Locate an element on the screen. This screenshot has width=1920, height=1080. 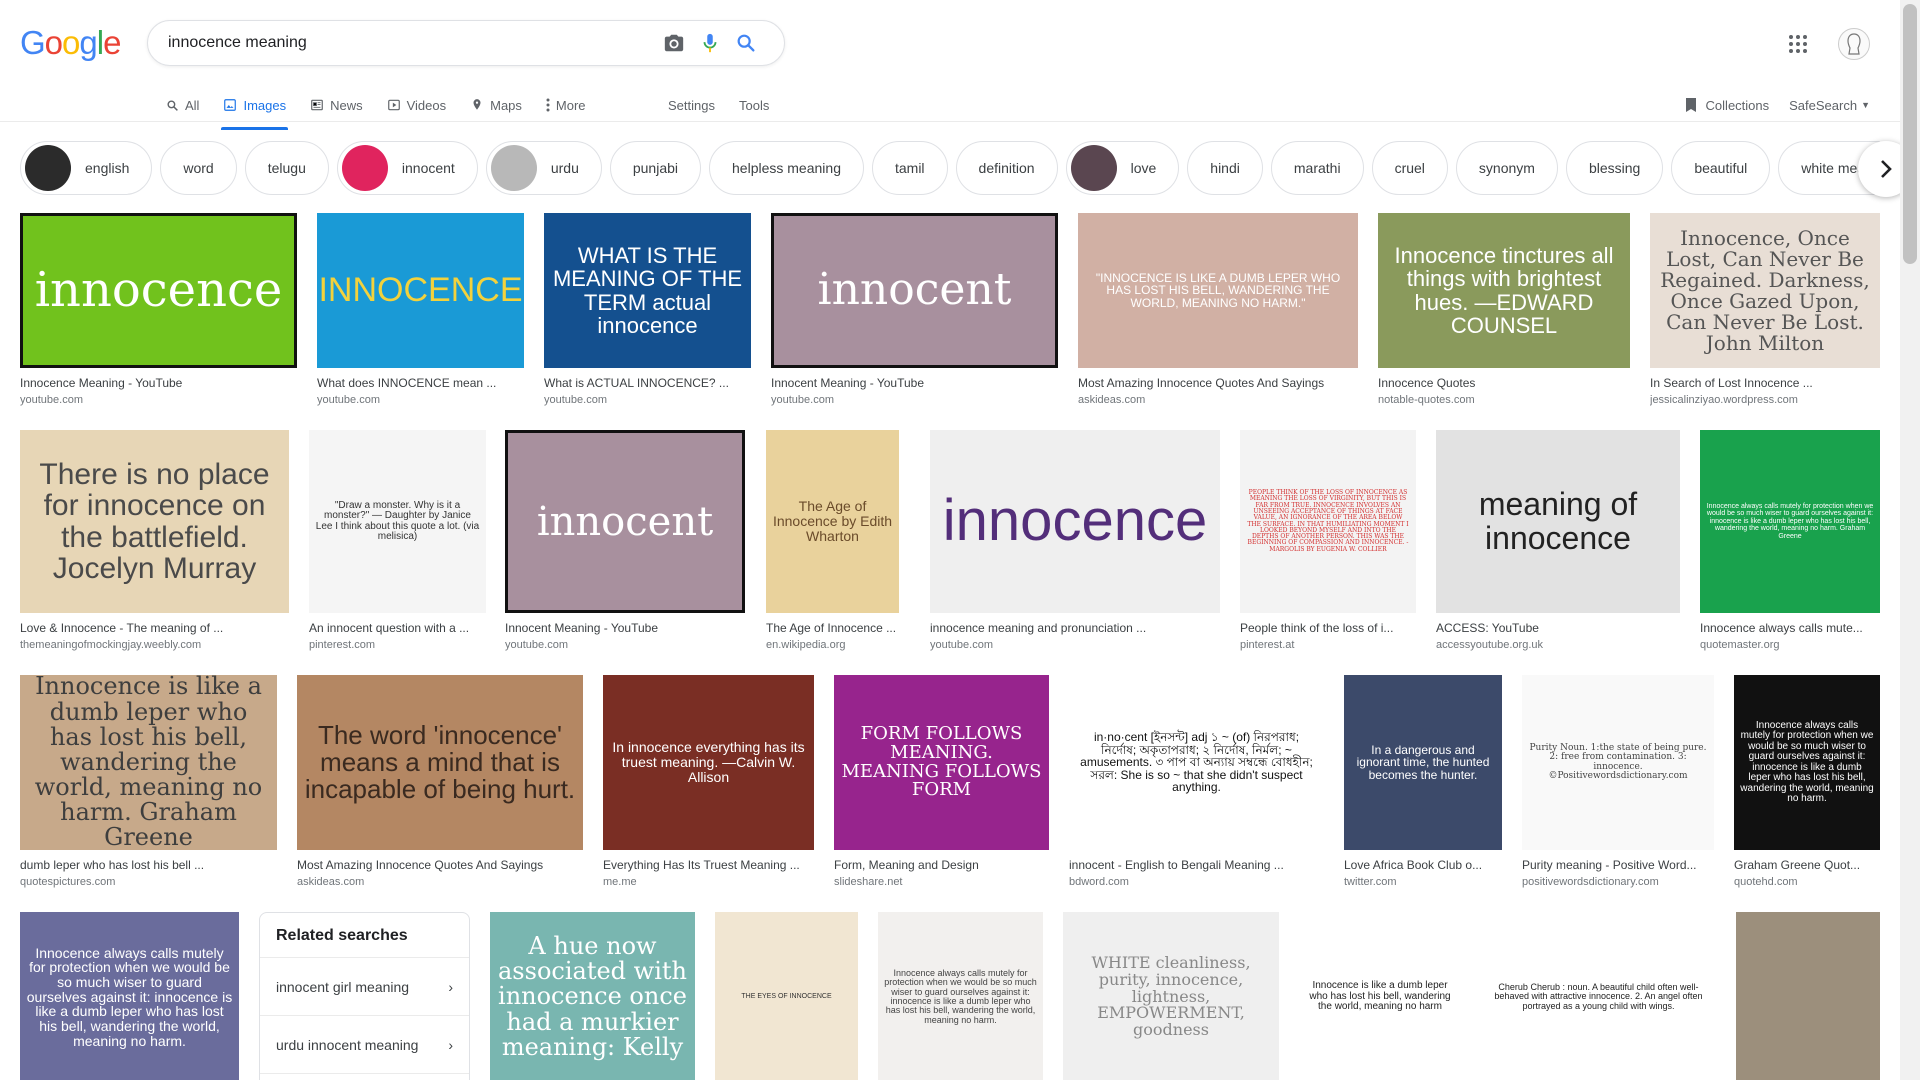
result-thumbnail: THE EYES OF INNOCENCE is located at coordinates (786, 996).